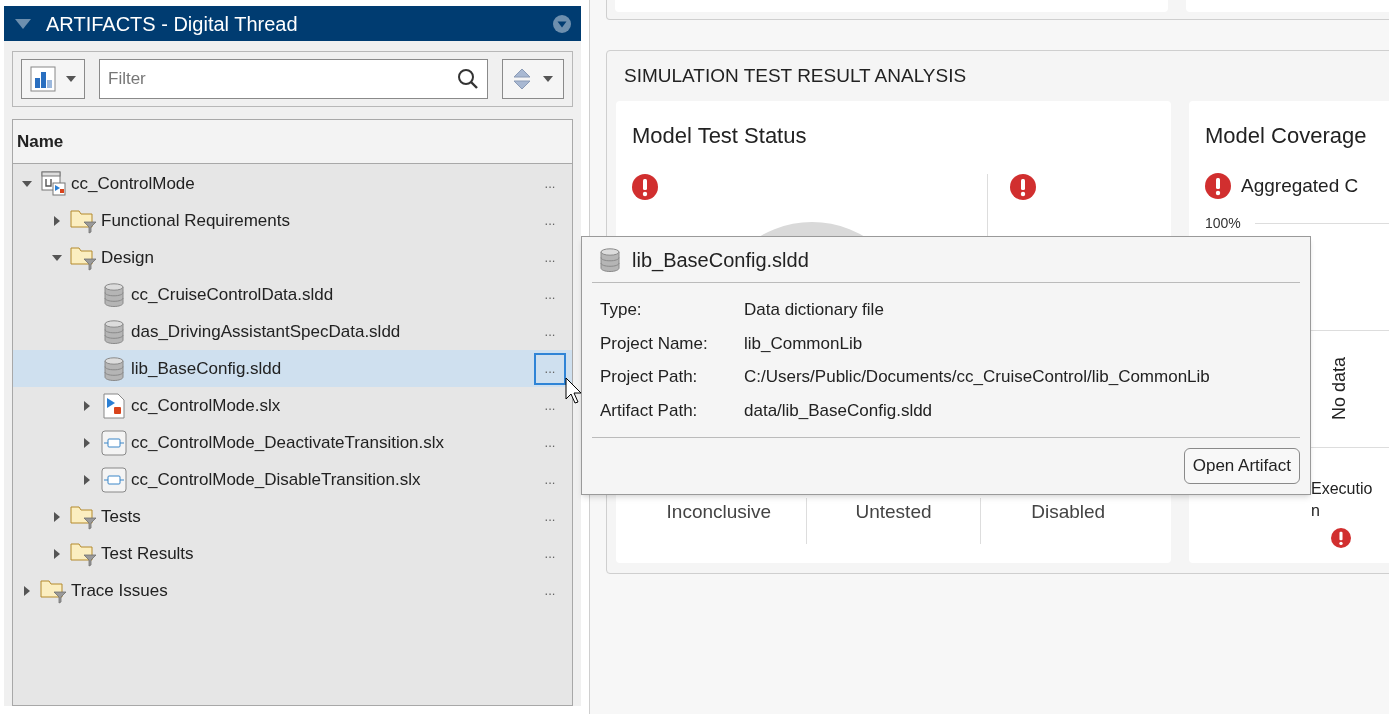 Image resolution: width=1389 pixels, height=714 pixels. I want to click on field-label: Type:, so click(621, 310).